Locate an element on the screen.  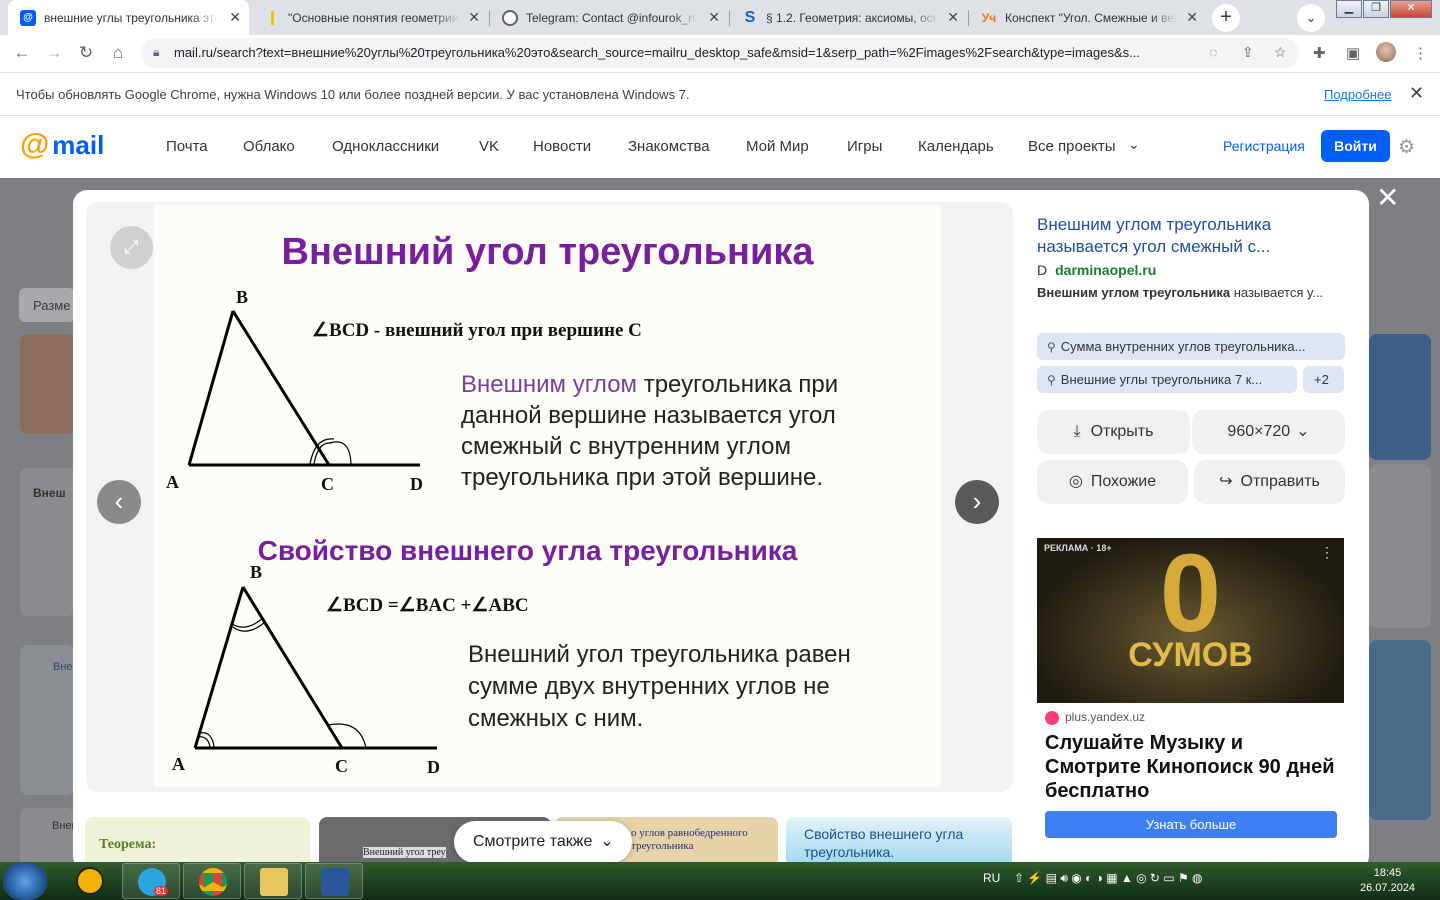
nav-odnoklassniki: Одноклассники is located at coordinates (385, 146).